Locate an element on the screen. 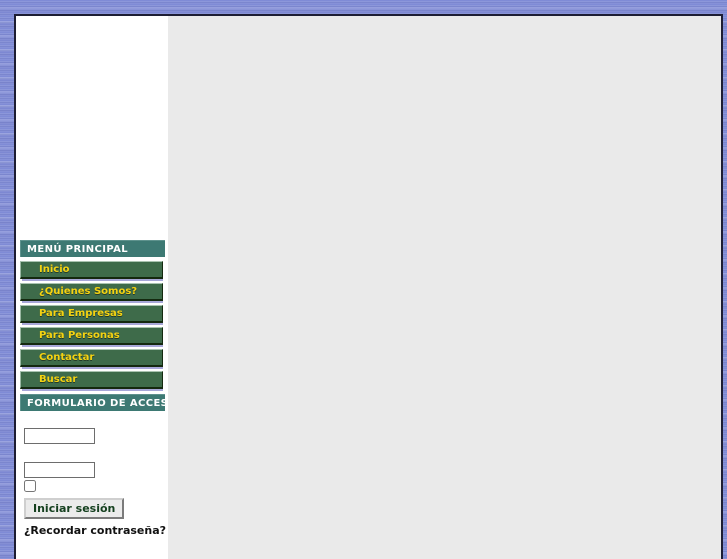 The height and width of the screenshot is (559, 727). username-label-slot is located at coordinates (96, 419).